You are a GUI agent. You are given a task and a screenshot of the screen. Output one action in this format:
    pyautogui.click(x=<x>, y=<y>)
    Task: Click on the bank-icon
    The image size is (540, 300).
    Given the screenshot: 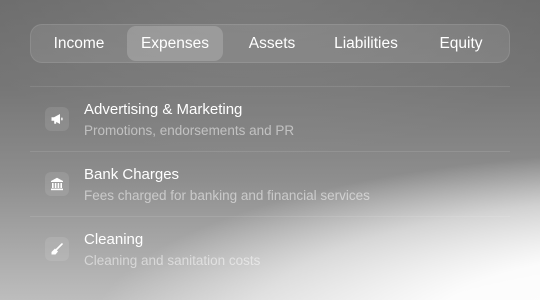 What is the action you would take?
    pyautogui.click(x=57, y=184)
    